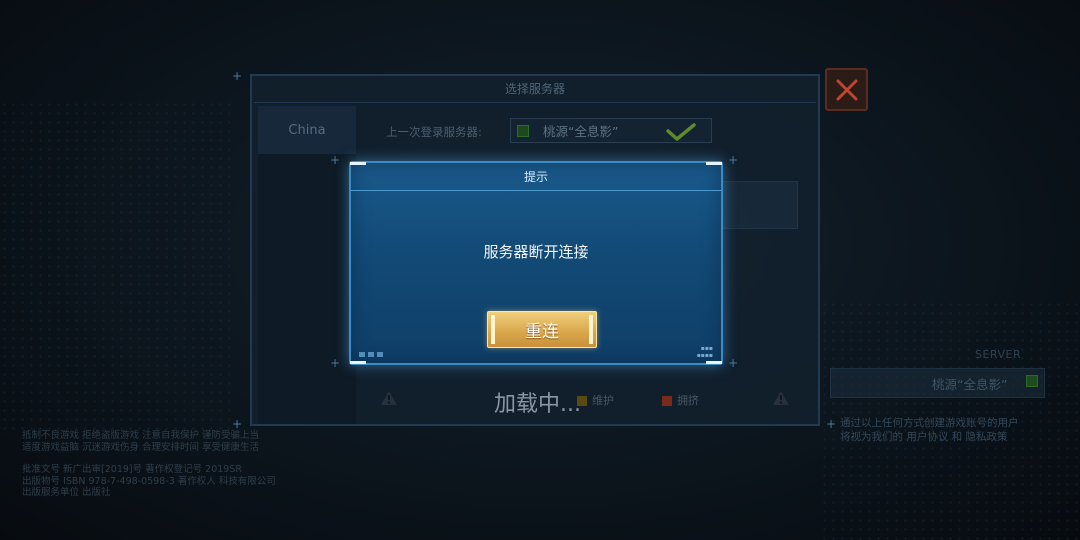 This screenshot has height=540, width=1080. I want to click on busy-swatch, so click(667, 401).